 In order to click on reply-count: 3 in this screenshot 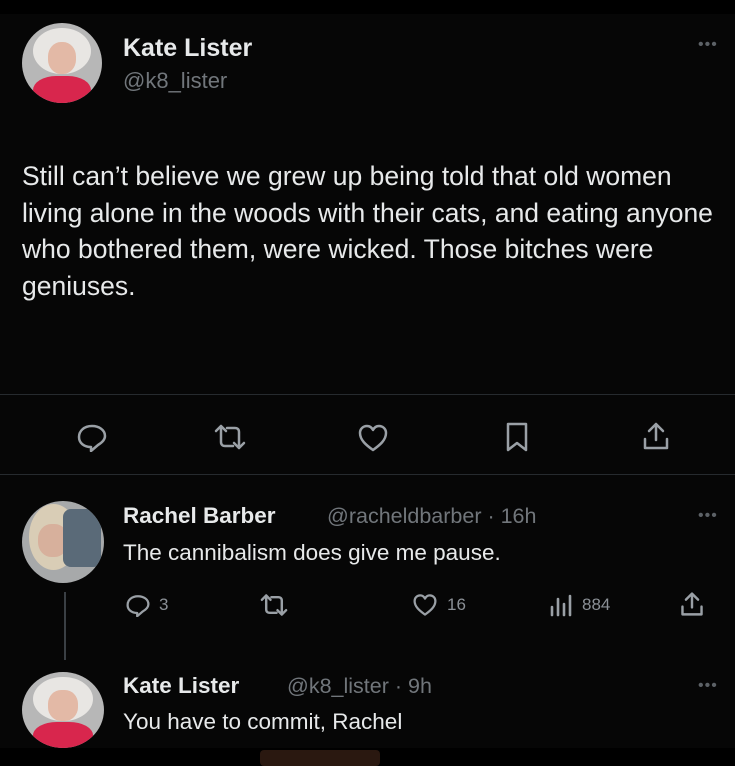, I will do `click(164, 604)`.